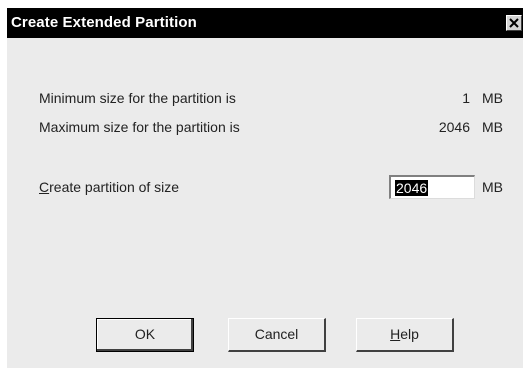  I want to click on cancel-button: Cancel, so click(277, 335).